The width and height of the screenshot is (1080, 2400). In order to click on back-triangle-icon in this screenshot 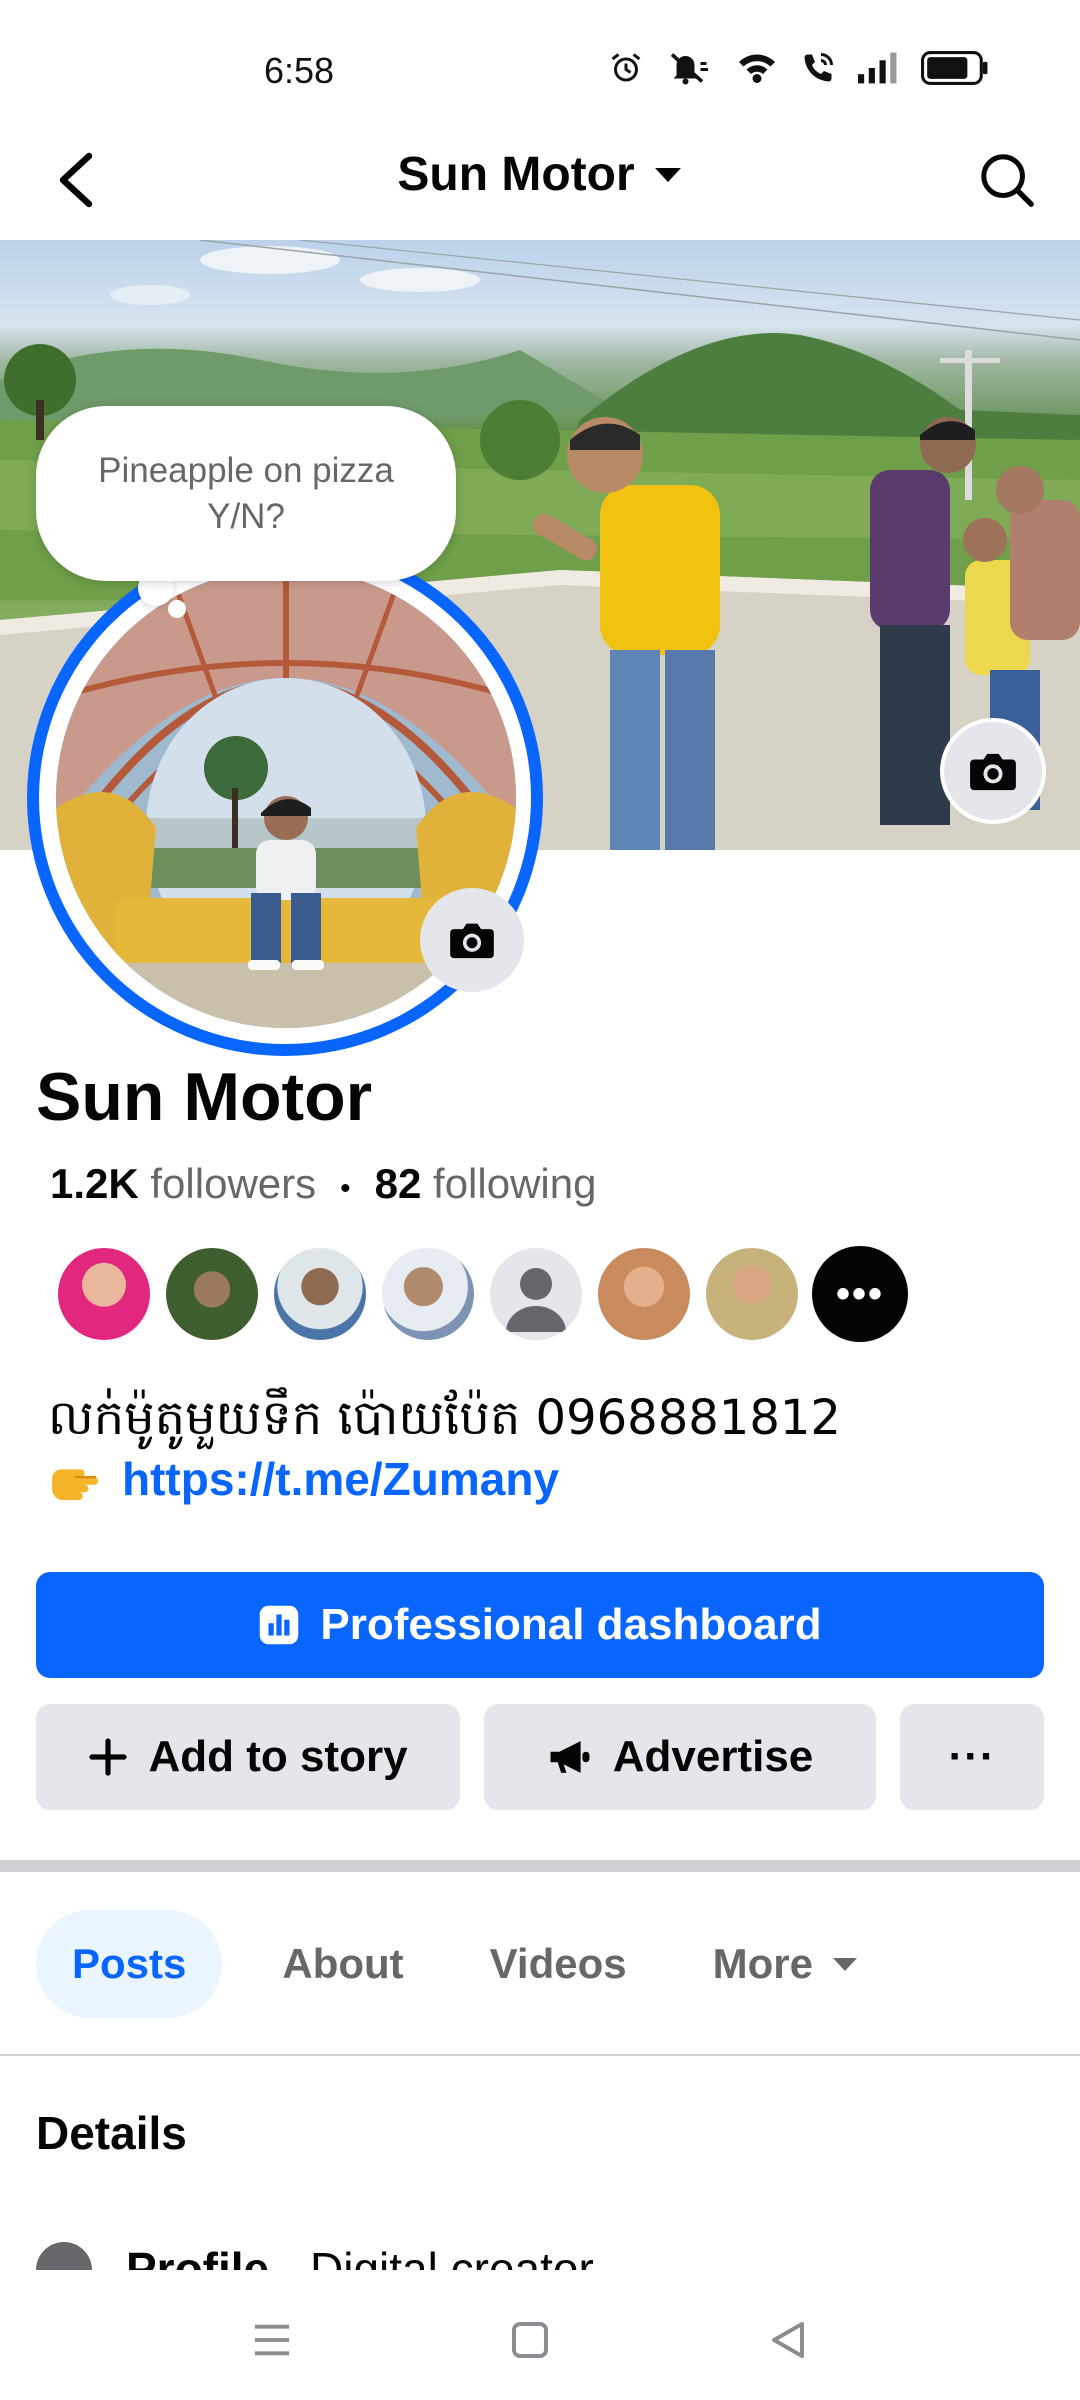, I will do `click(788, 2340)`.